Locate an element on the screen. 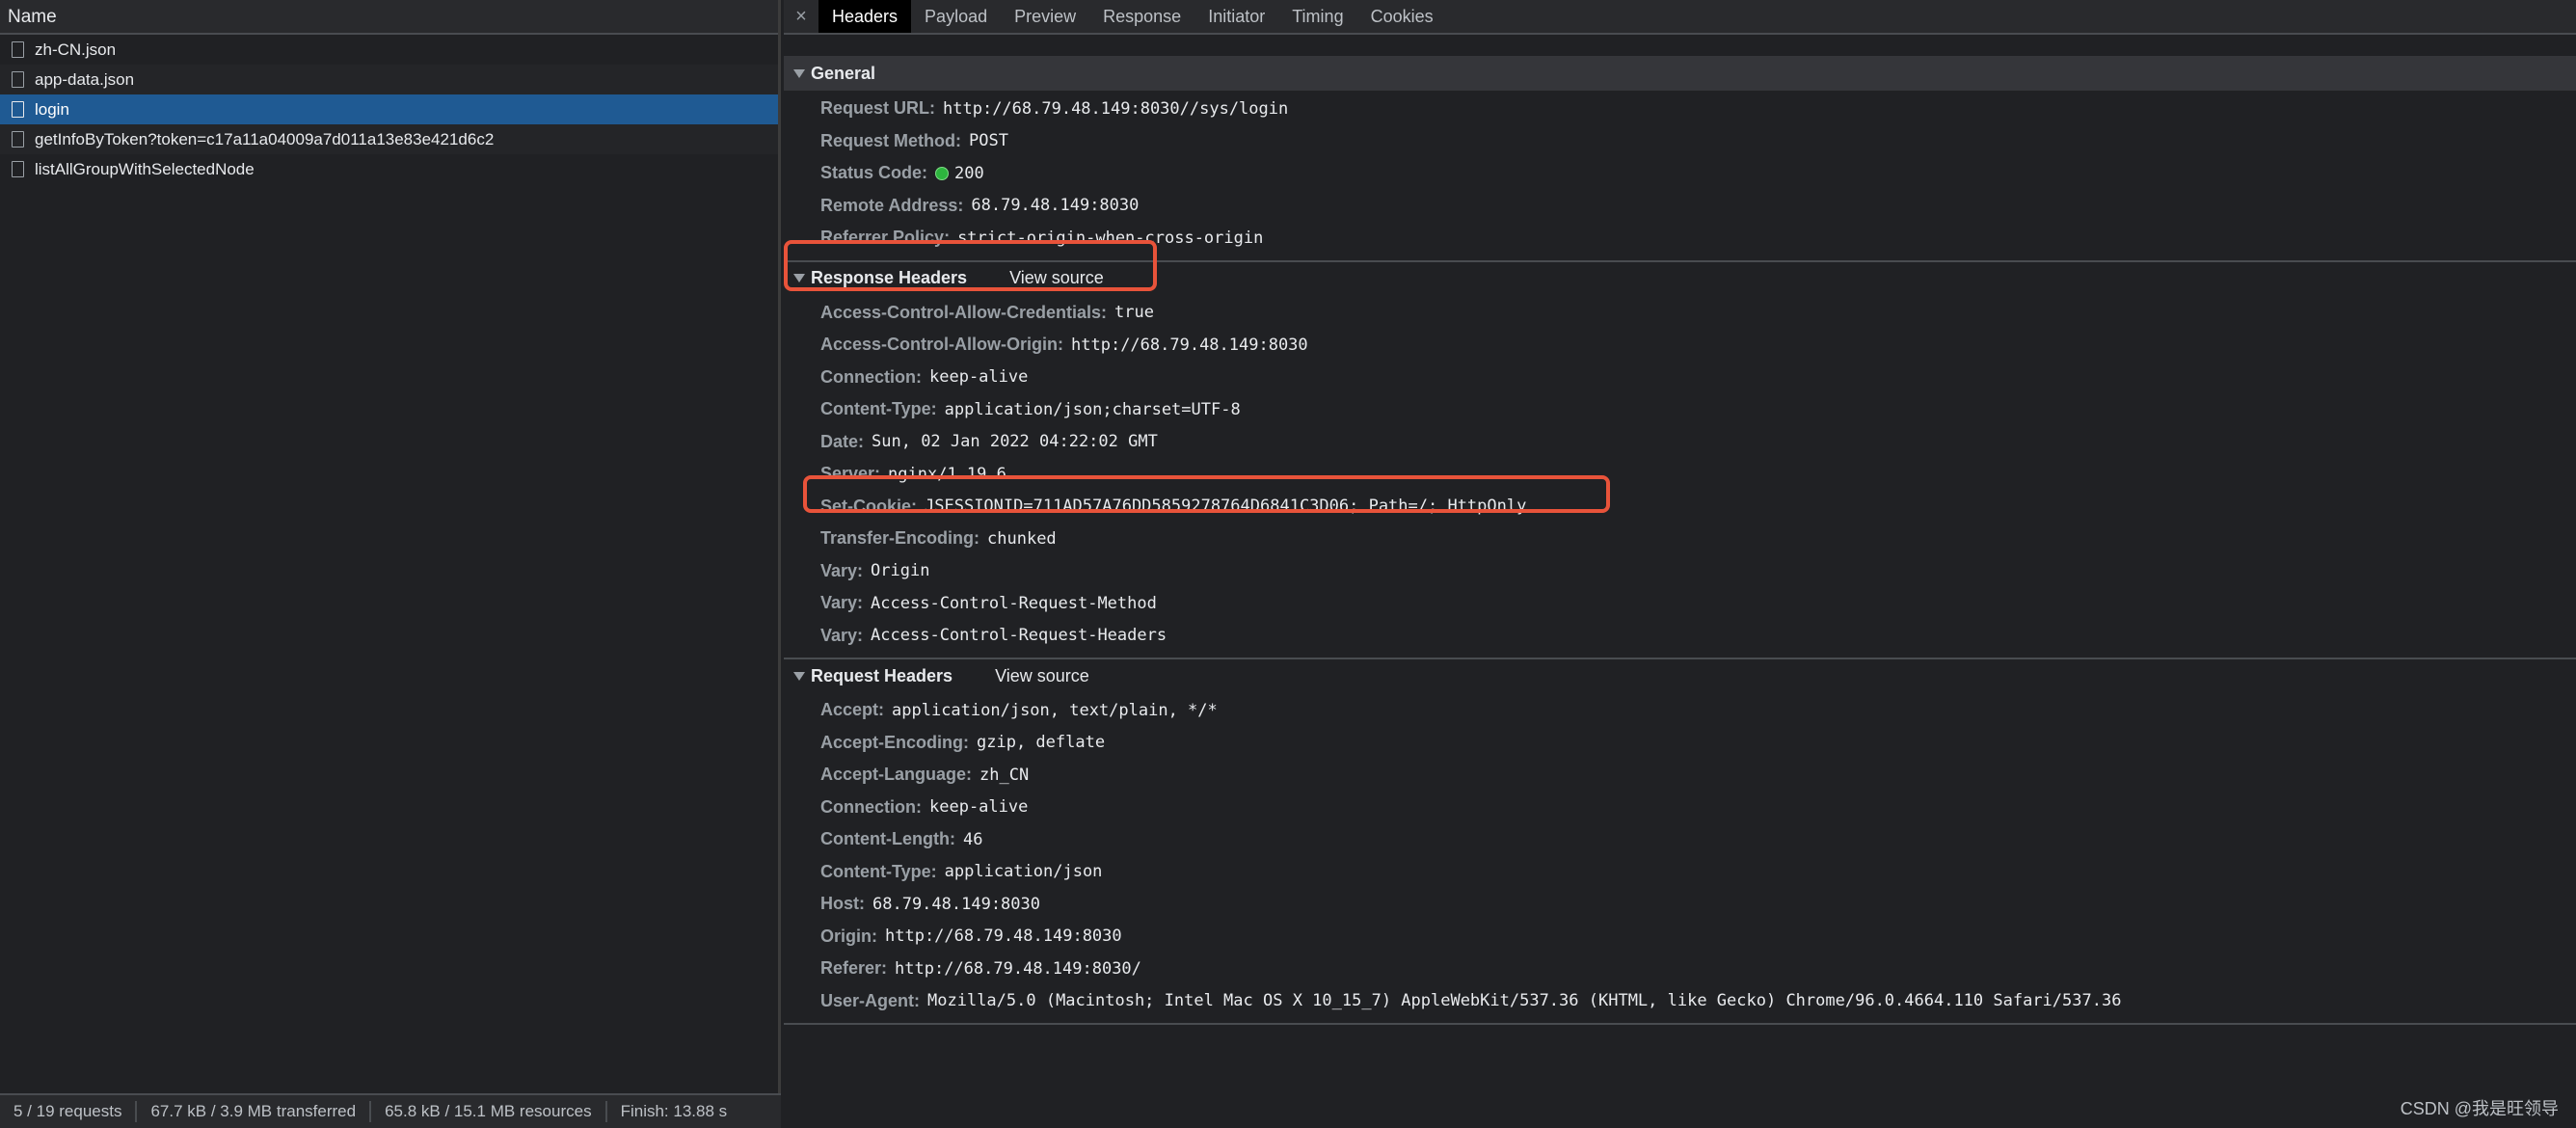  header-key: Set-Cookie: is located at coordinates (869, 506).